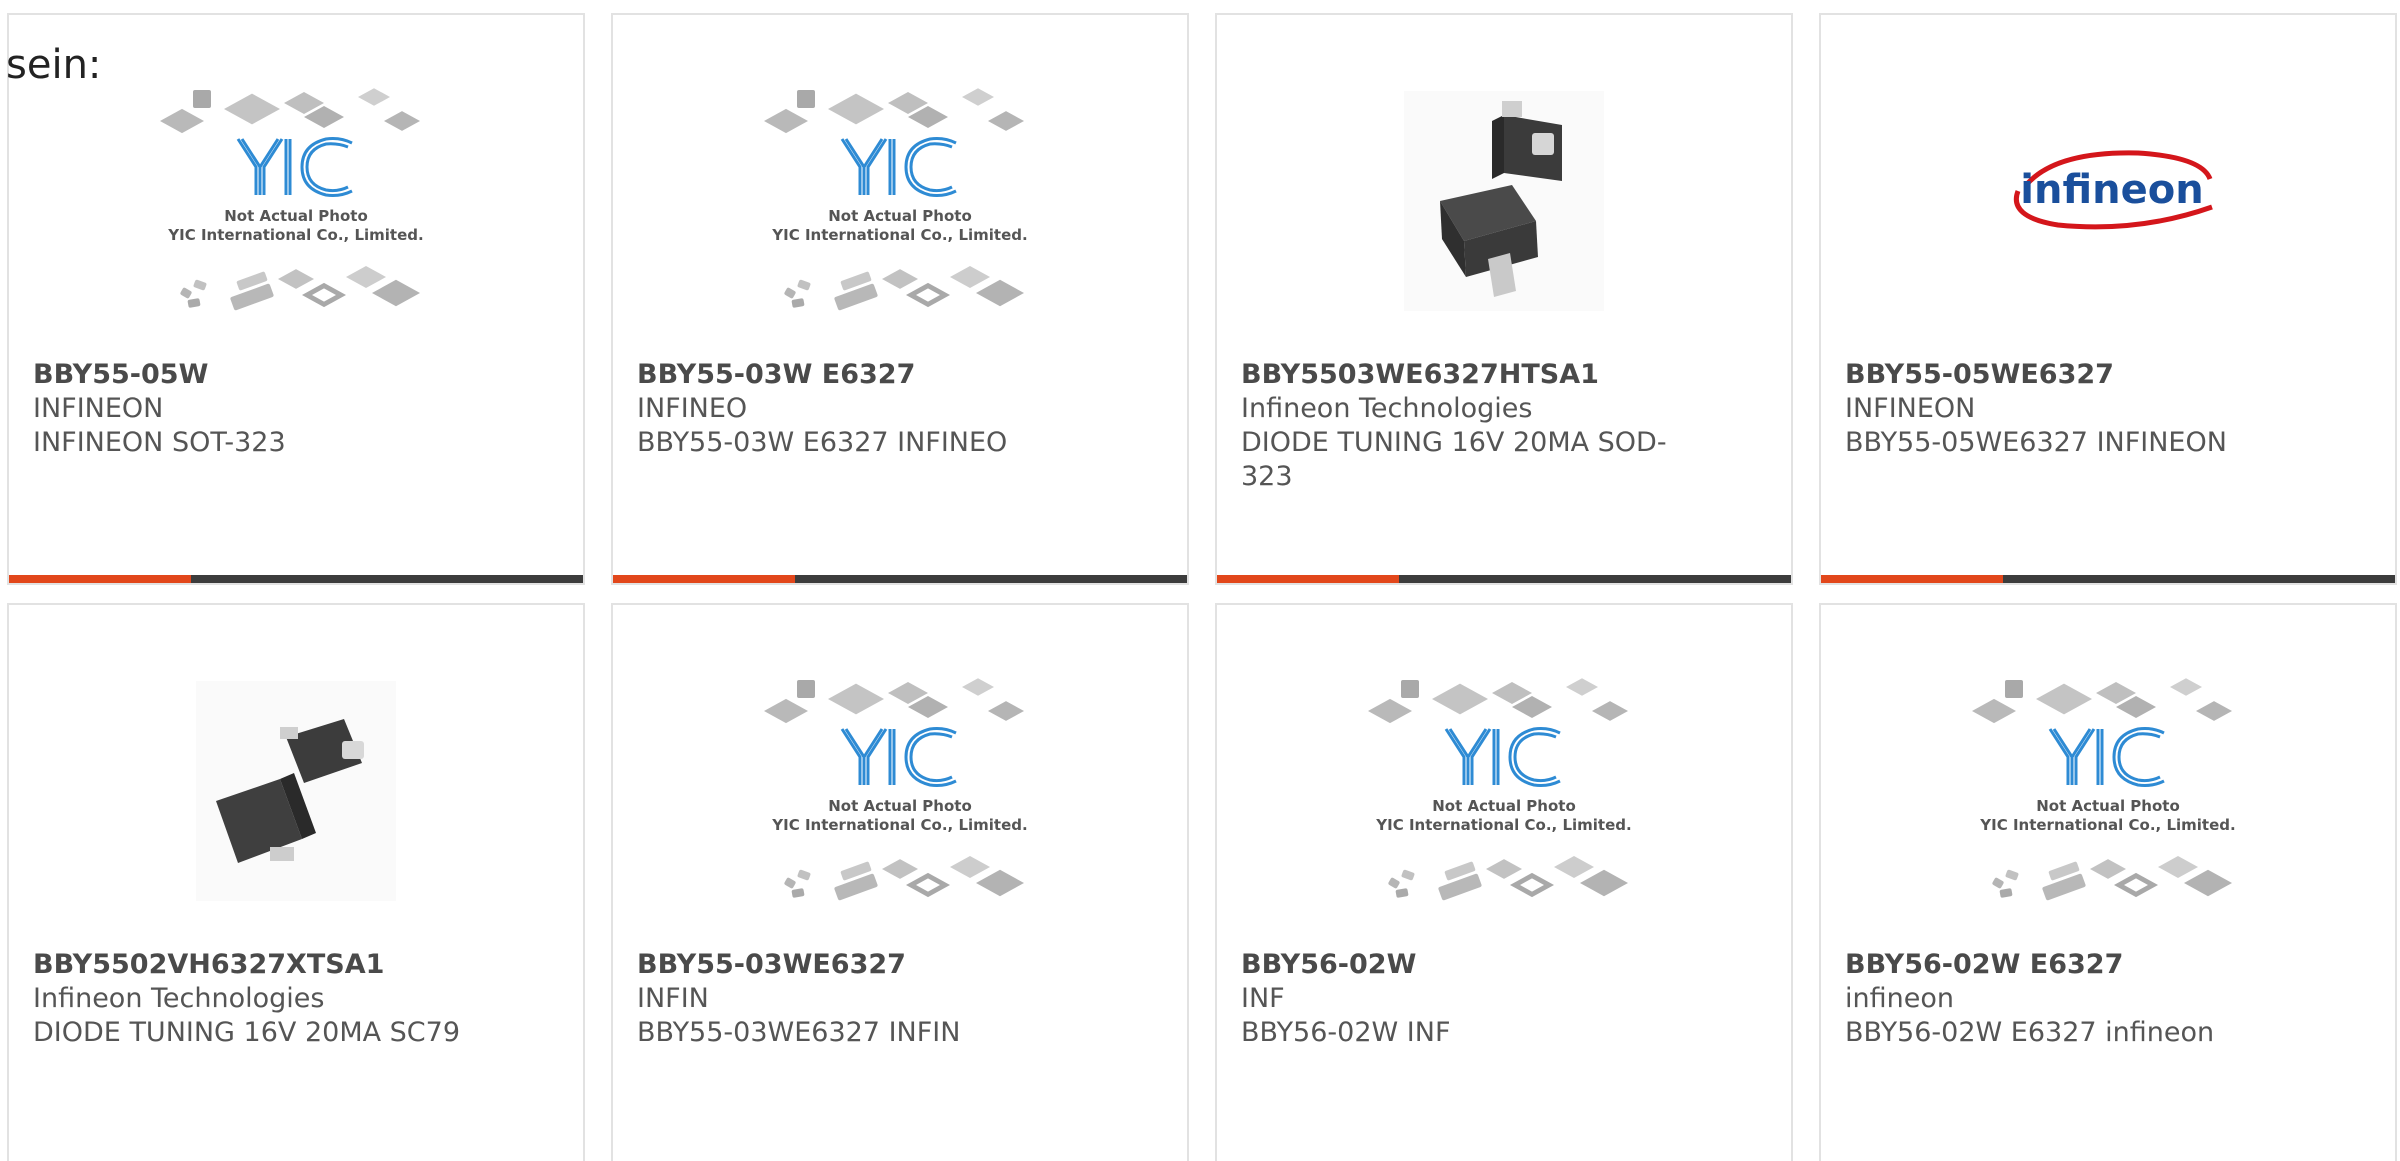 This screenshot has width=2400, height=1161. I want to click on description: BBY56-02W INF, so click(1346, 1032).